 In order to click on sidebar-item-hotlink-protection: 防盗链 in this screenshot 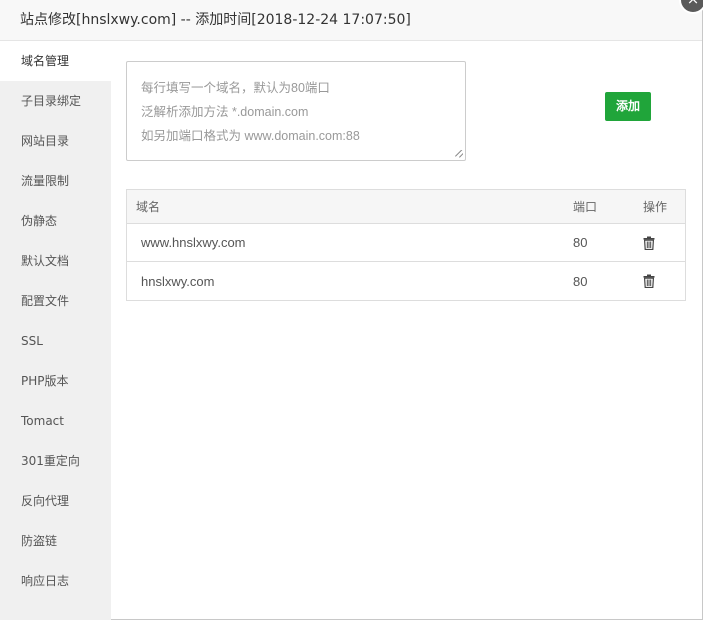, I will do `click(55, 541)`.